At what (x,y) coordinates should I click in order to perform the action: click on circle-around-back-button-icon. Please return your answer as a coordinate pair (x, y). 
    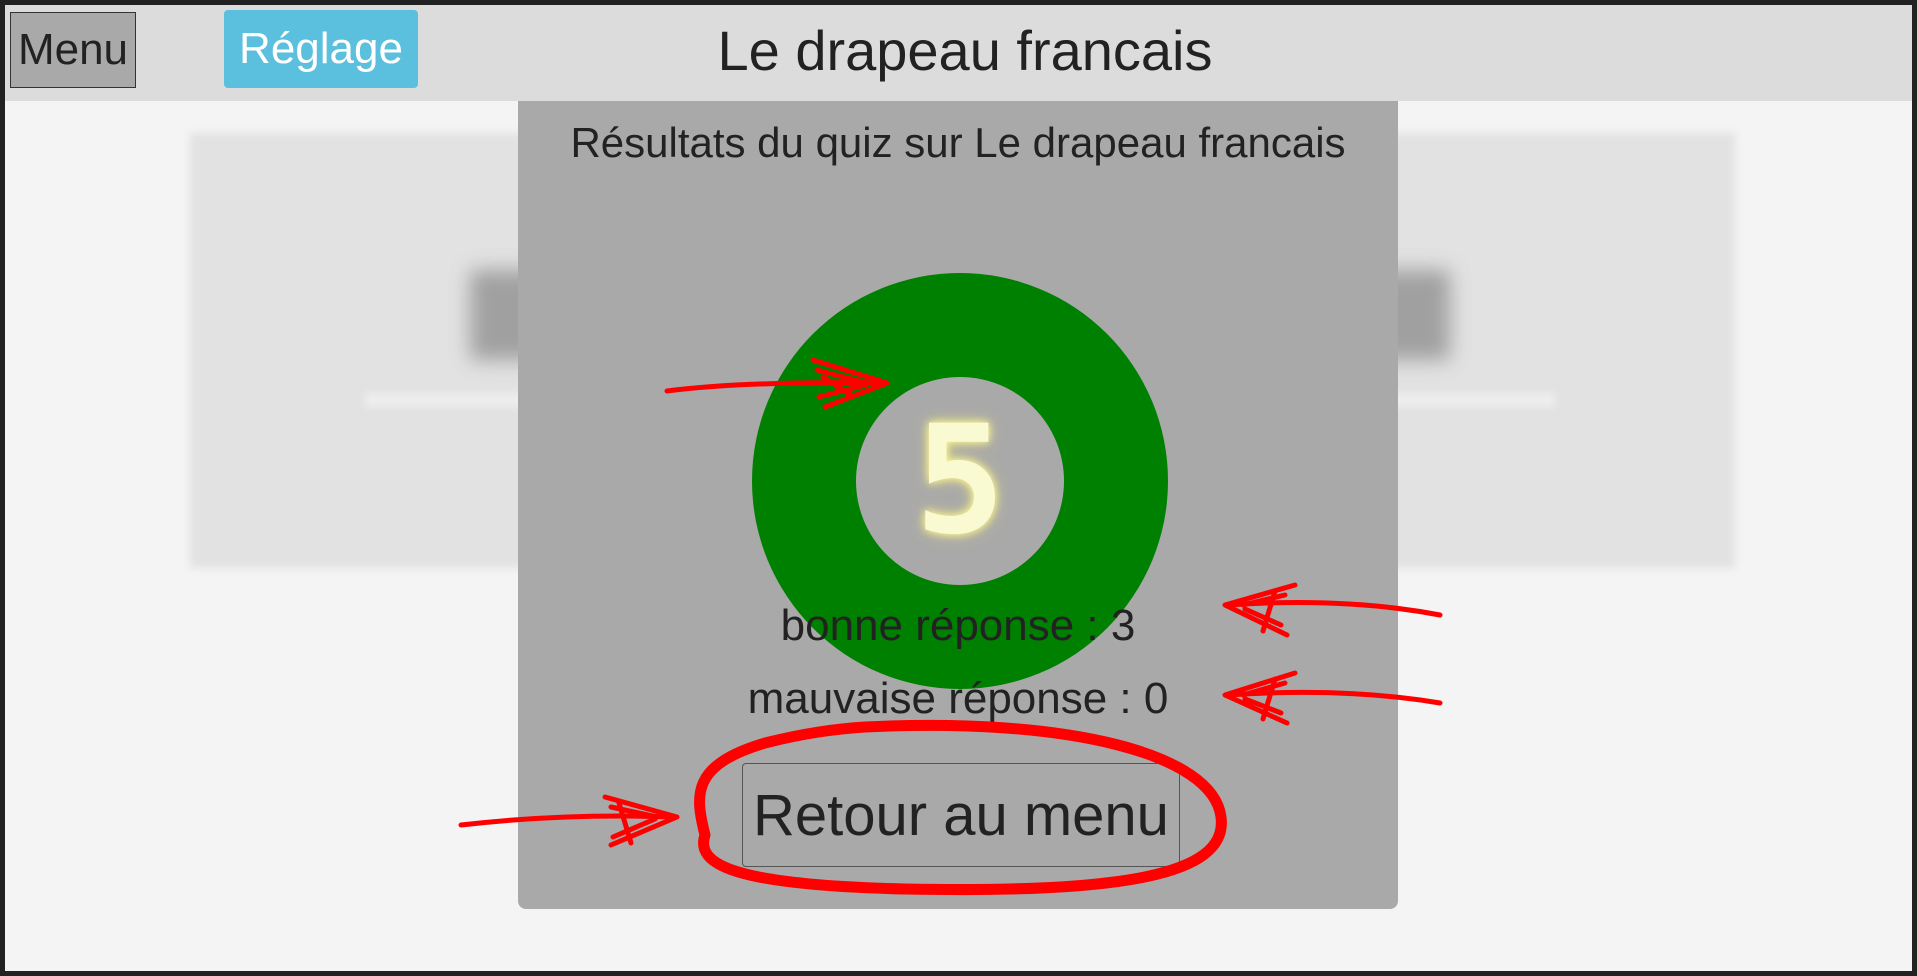
    Looking at the image, I should click on (960, 807).